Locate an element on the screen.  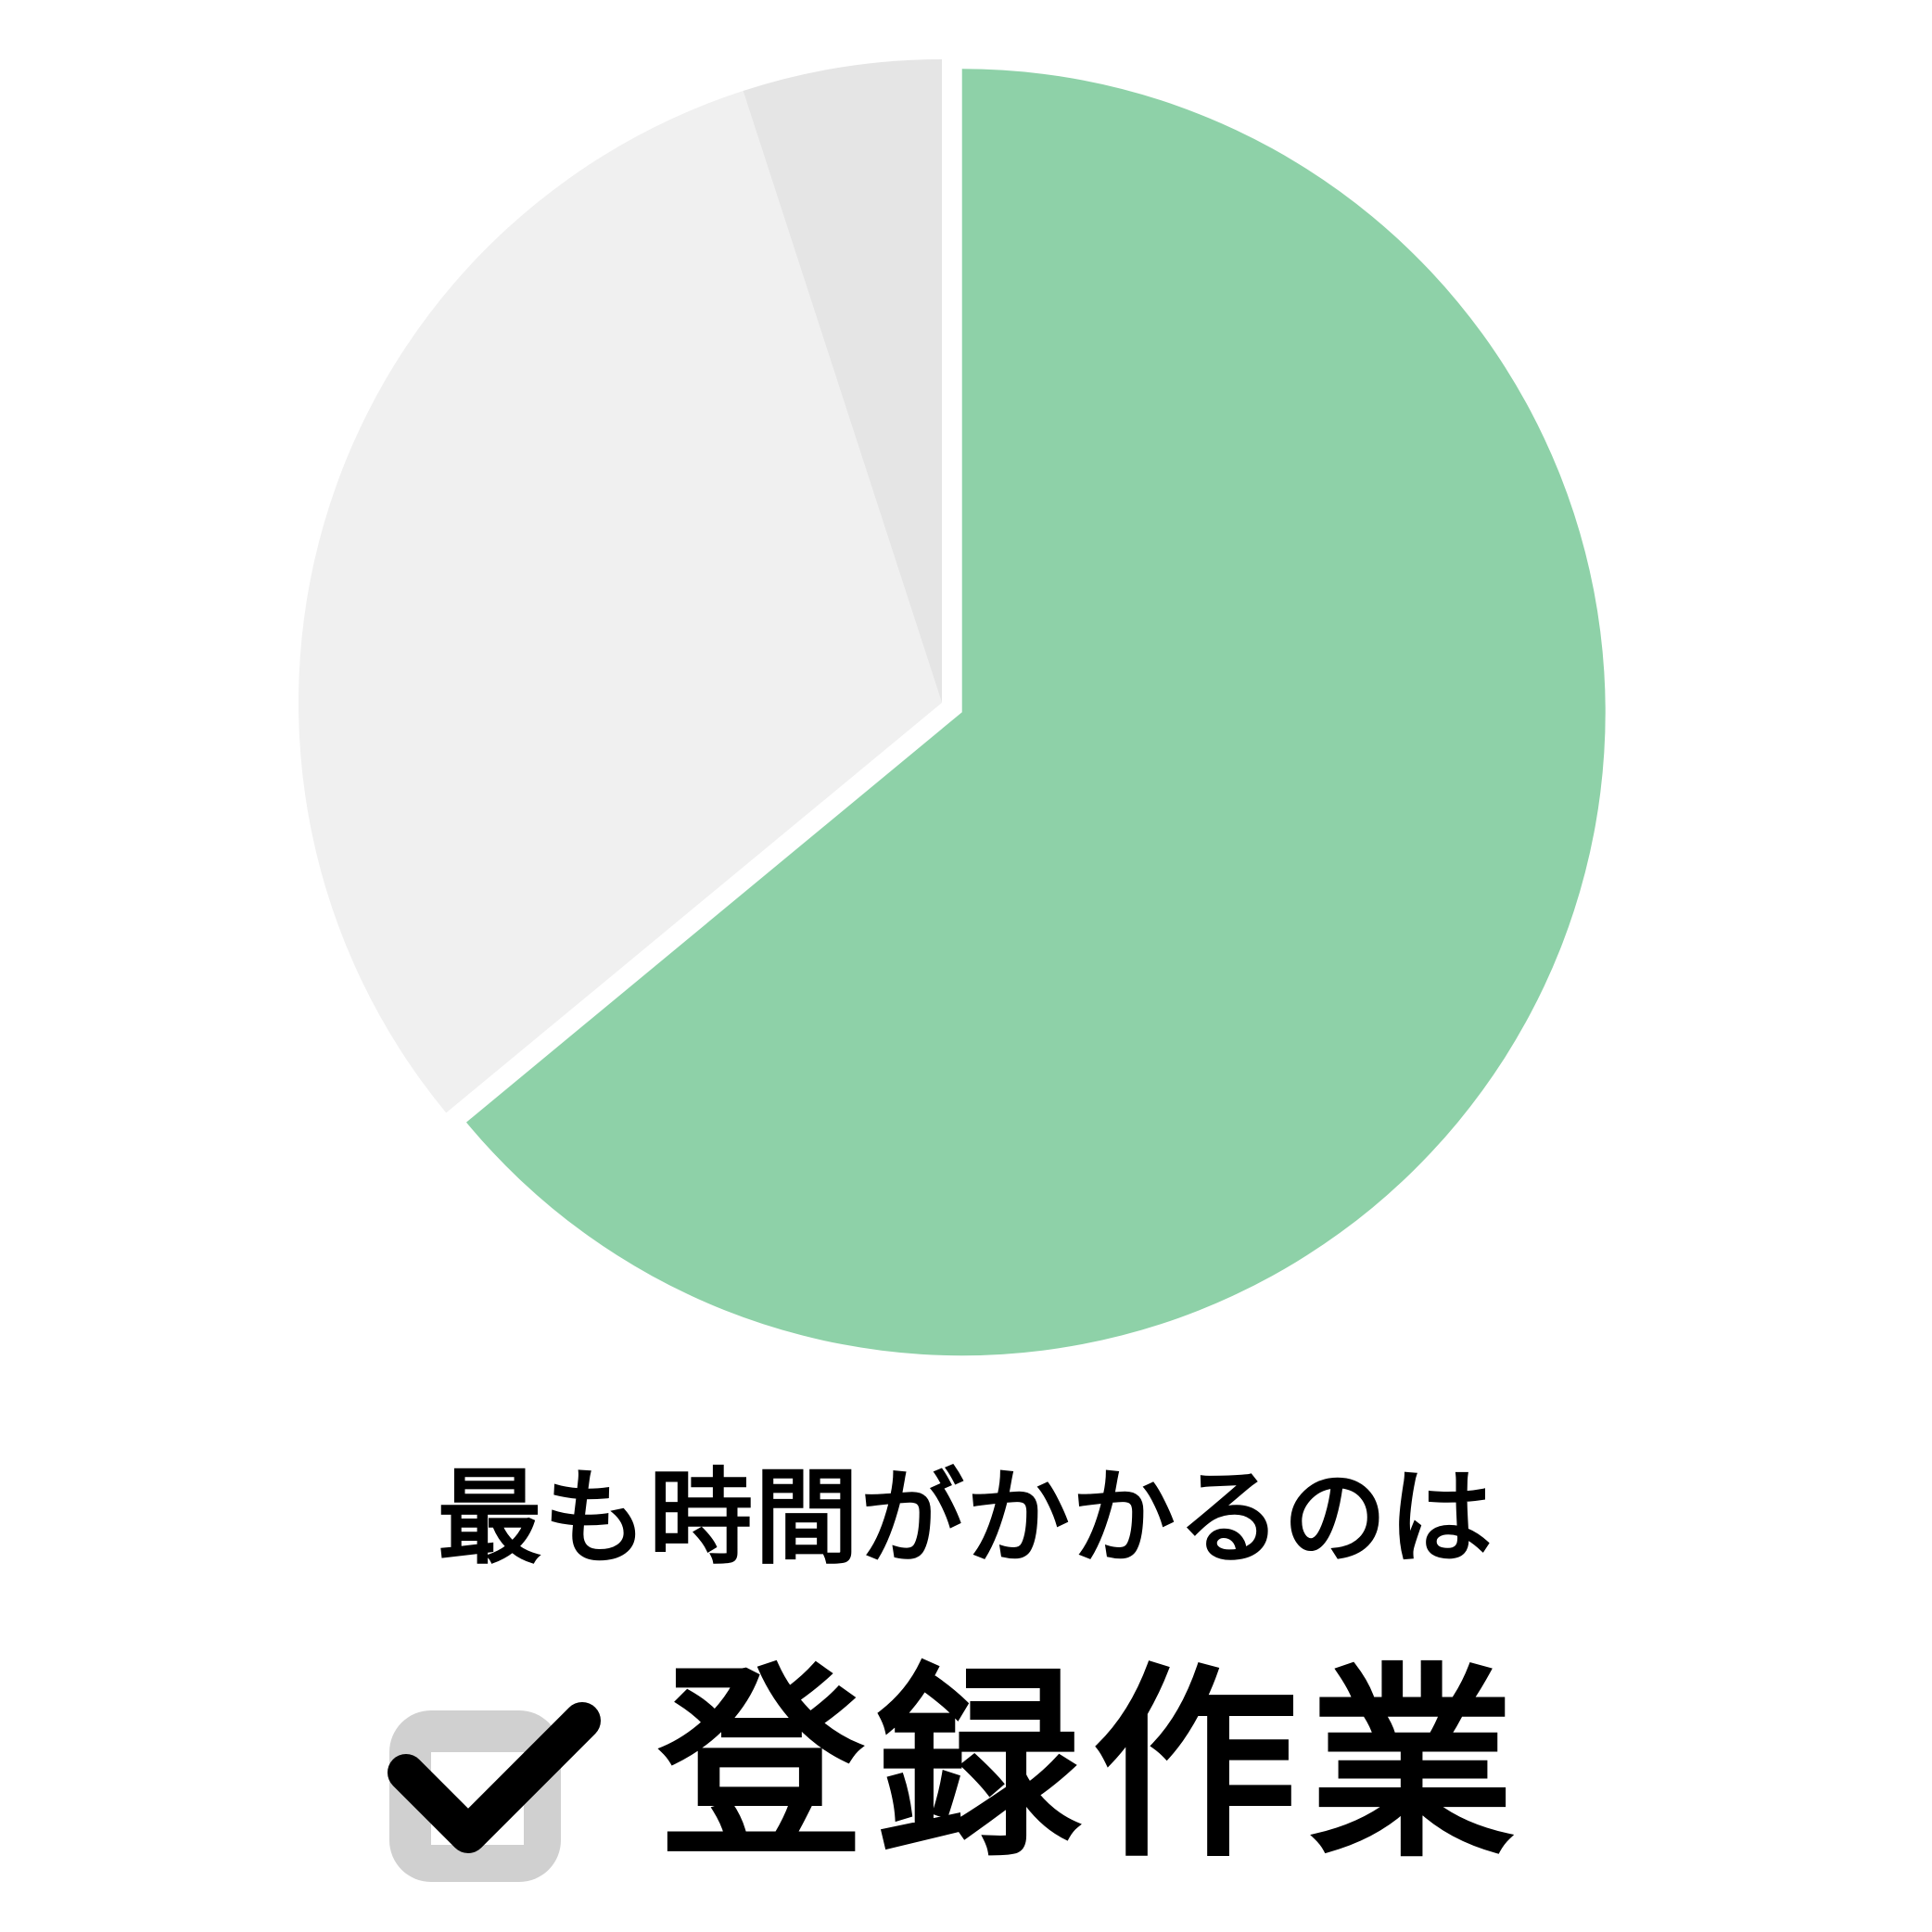
checkbox-check-icon is located at coordinates (494, 1792).